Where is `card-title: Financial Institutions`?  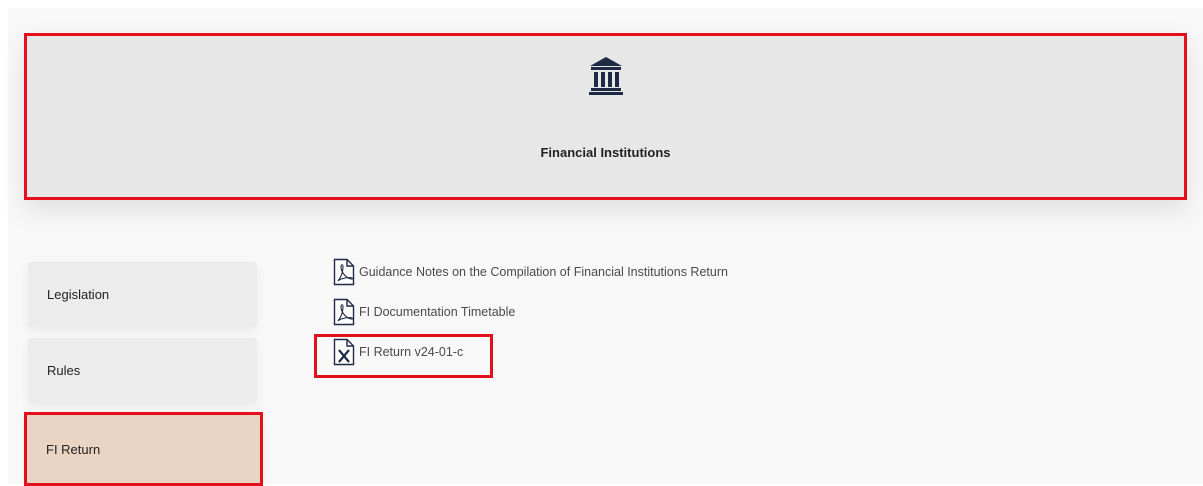
card-title: Financial Institutions is located at coordinates (605, 152).